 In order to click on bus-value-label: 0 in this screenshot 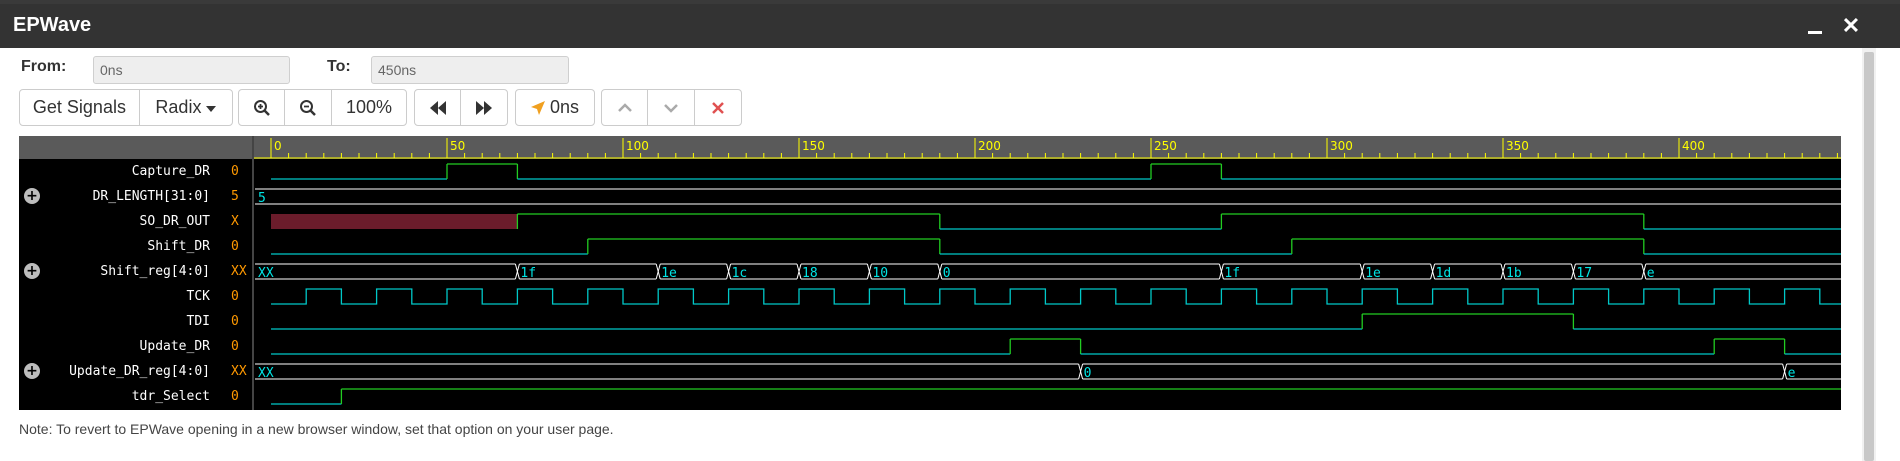, I will do `click(1088, 373)`.